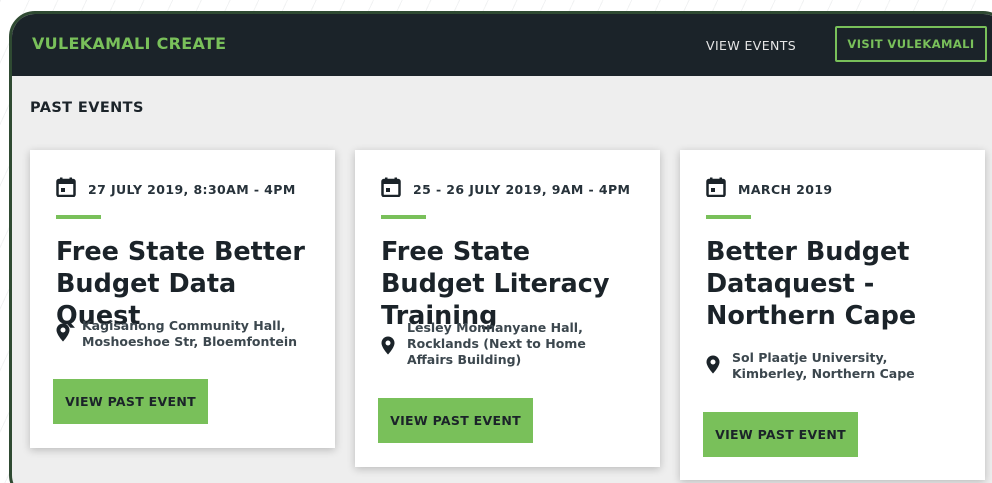 The height and width of the screenshot is (483, 992). Describe the element at coordinates (87, 108) in the screenshot. I see `section-title-past-events: PAST EVENTS` at that location.